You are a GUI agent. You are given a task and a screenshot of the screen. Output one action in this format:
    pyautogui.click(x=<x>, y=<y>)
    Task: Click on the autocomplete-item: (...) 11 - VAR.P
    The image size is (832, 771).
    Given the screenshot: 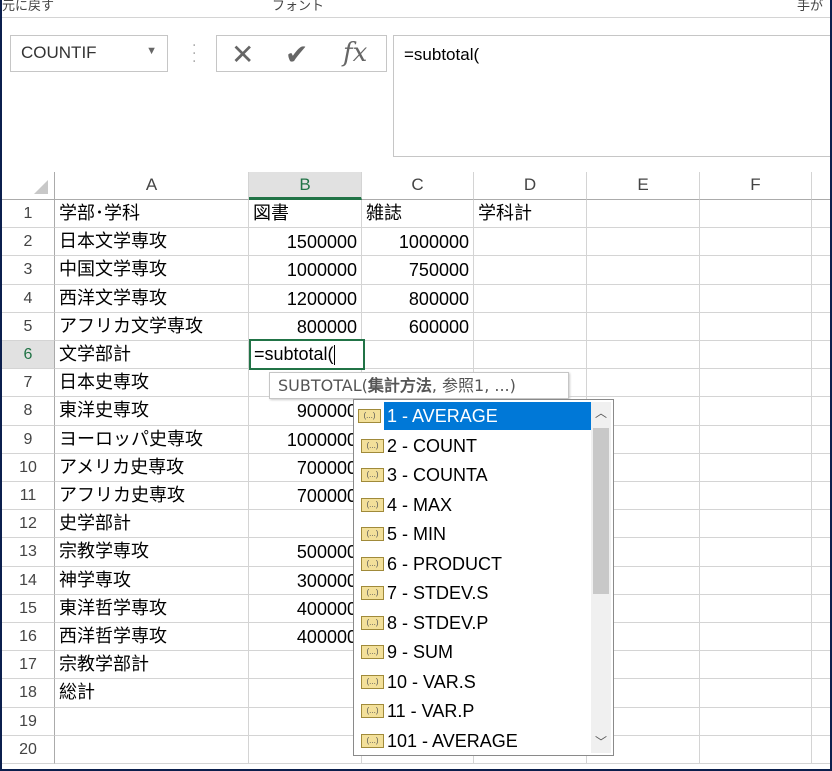 What is the action you would take?
    pyautogui.click(x=470, y=711)
    